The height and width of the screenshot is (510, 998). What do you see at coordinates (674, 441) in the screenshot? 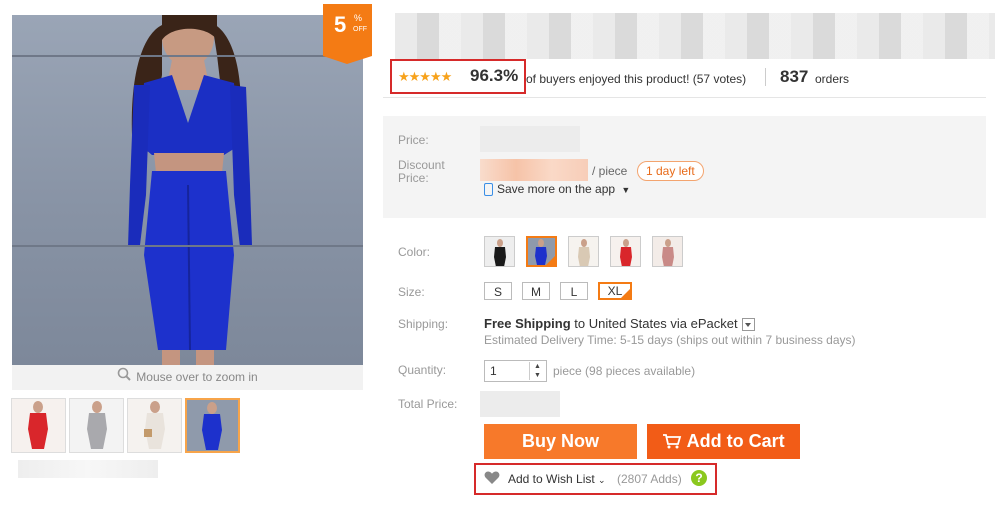
I see `cart-icon` at bounding box center [674, 441].